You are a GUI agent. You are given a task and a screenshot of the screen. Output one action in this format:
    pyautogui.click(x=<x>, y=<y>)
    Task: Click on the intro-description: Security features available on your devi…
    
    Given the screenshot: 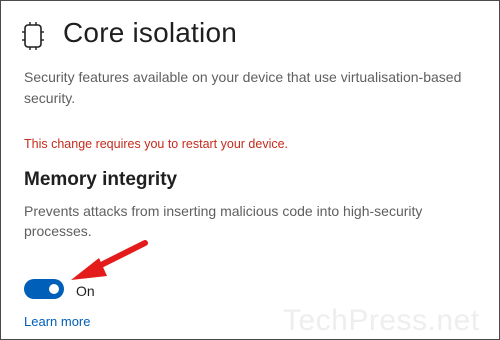 What is the action you would take?
    pyautogui.click(x=243, y=87)
    